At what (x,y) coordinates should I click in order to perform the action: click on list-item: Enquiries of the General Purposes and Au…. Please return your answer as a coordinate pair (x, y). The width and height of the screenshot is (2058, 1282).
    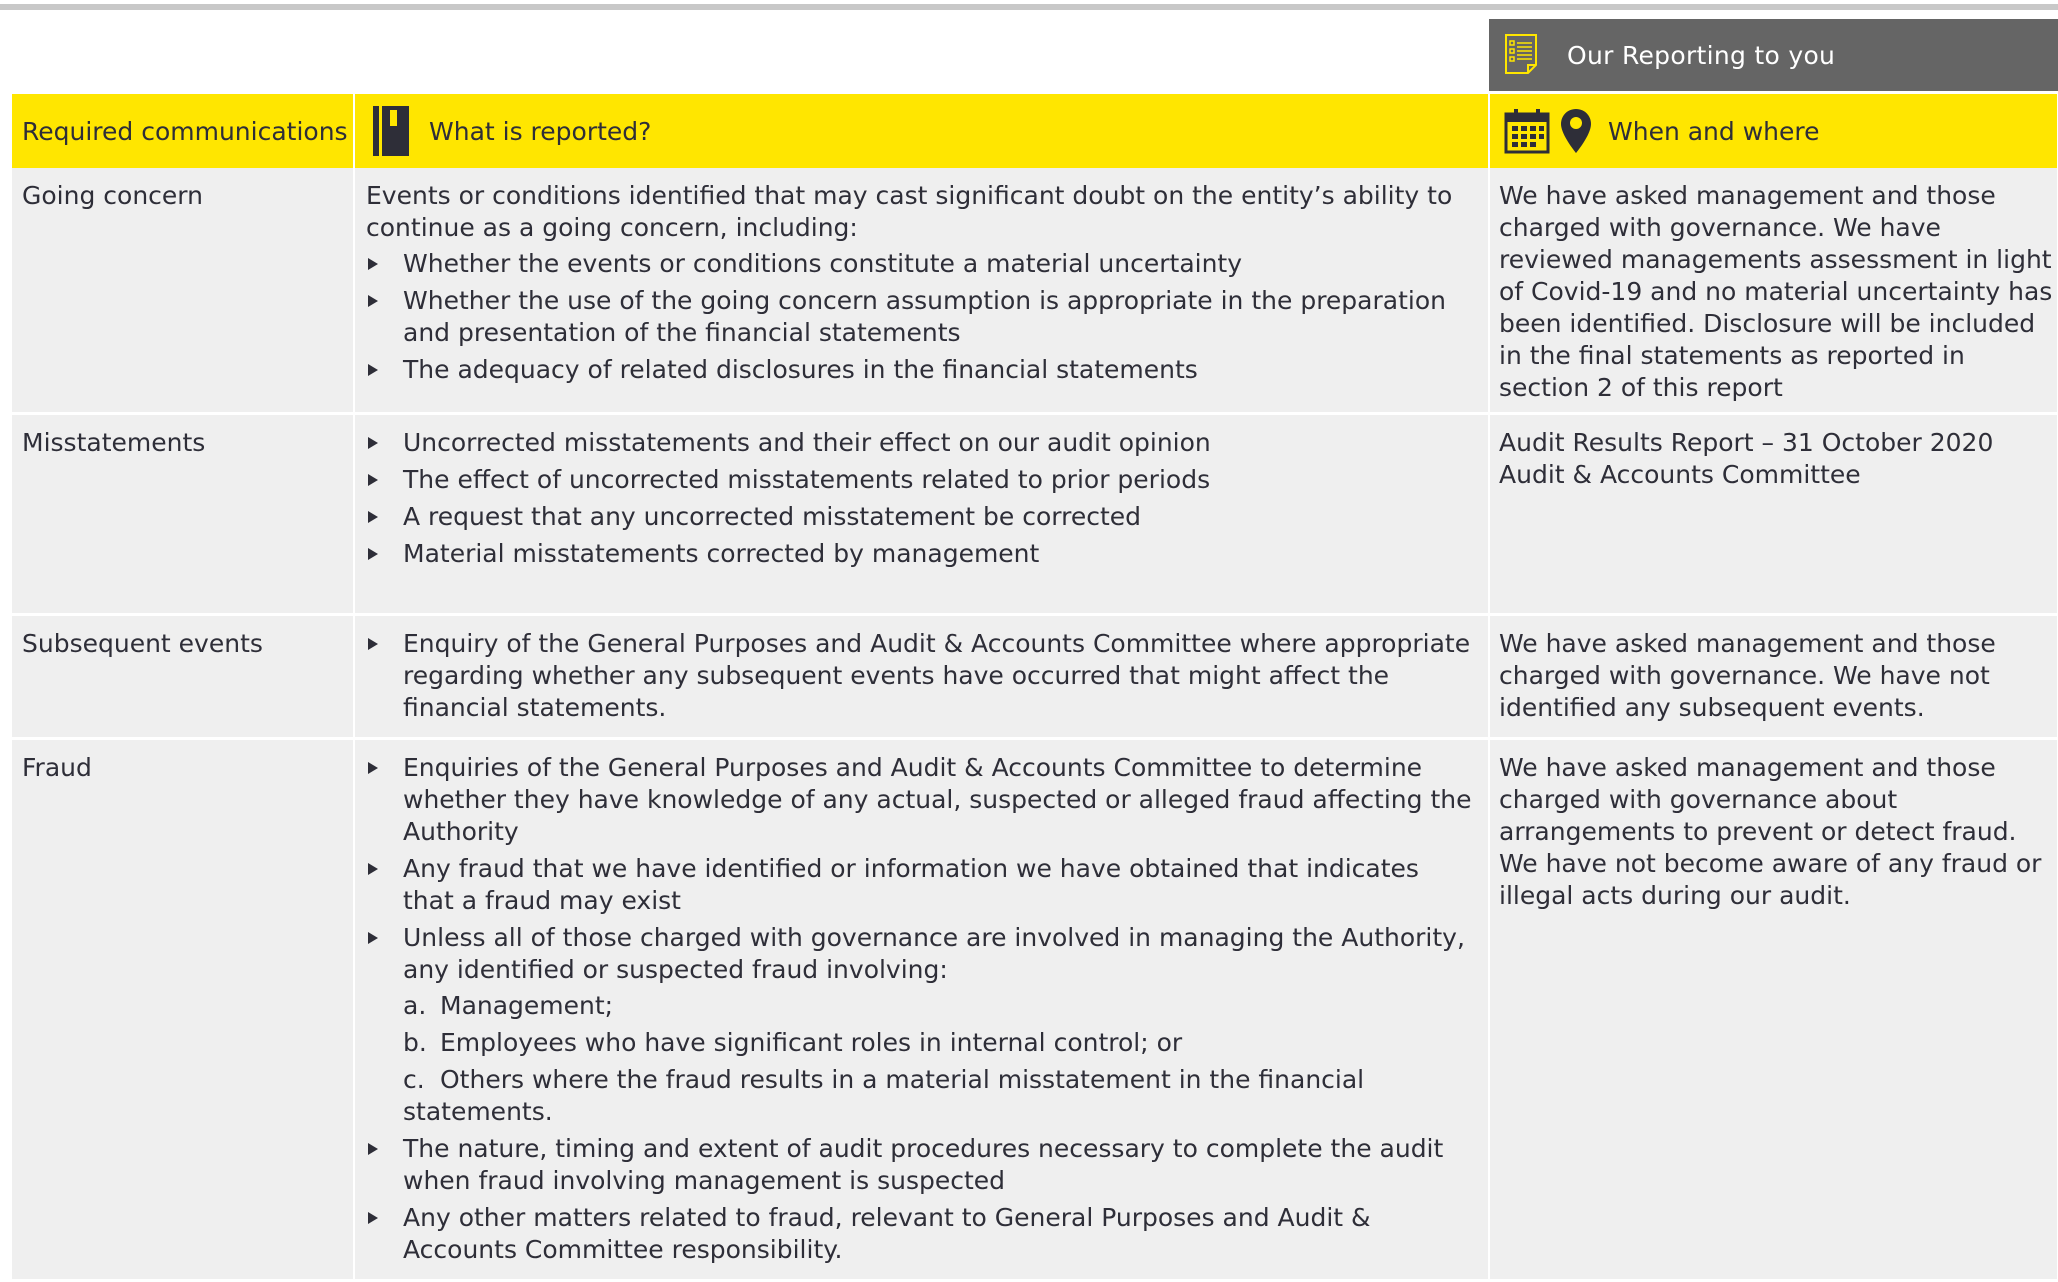
    Looking at the image, I should click on (920, 800).